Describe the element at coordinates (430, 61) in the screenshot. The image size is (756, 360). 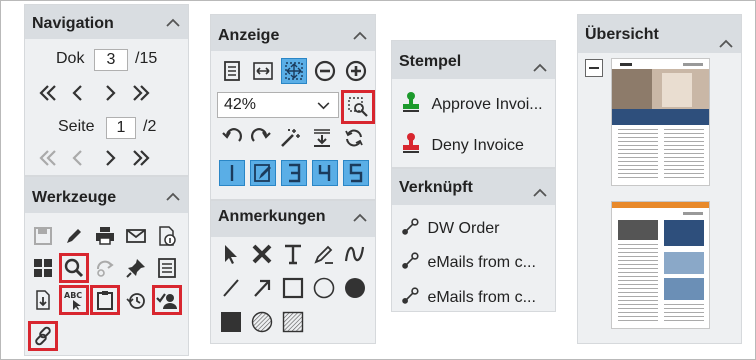
I see `stempel-title: Stempel` at that location.